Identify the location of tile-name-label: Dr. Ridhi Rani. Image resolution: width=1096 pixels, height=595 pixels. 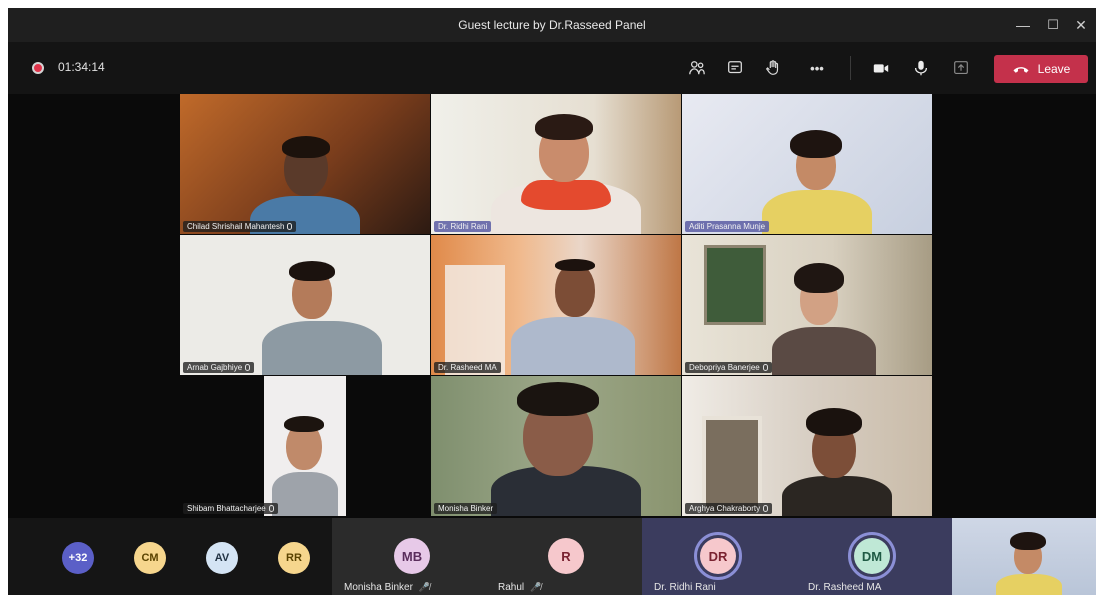
(463, 226).